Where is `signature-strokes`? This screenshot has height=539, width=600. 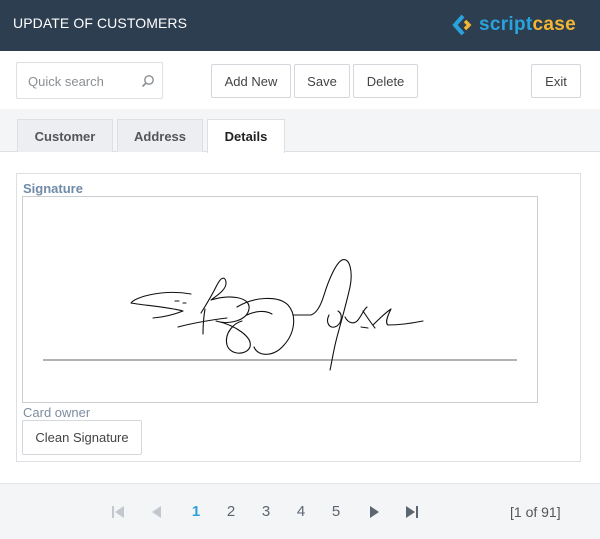 signature-strokes is located at coordinates (277, 315).